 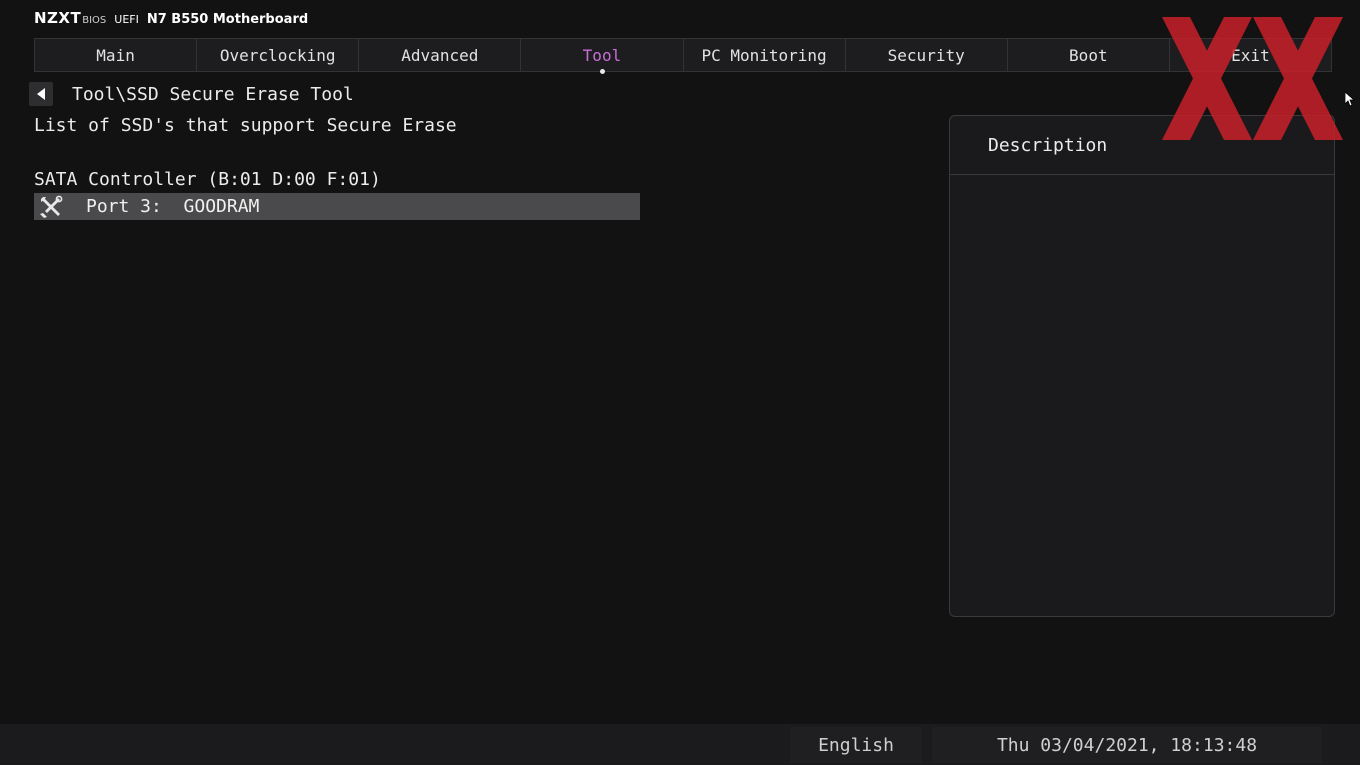 I want to click on tab-security: Security, so click(x=926, y=55).